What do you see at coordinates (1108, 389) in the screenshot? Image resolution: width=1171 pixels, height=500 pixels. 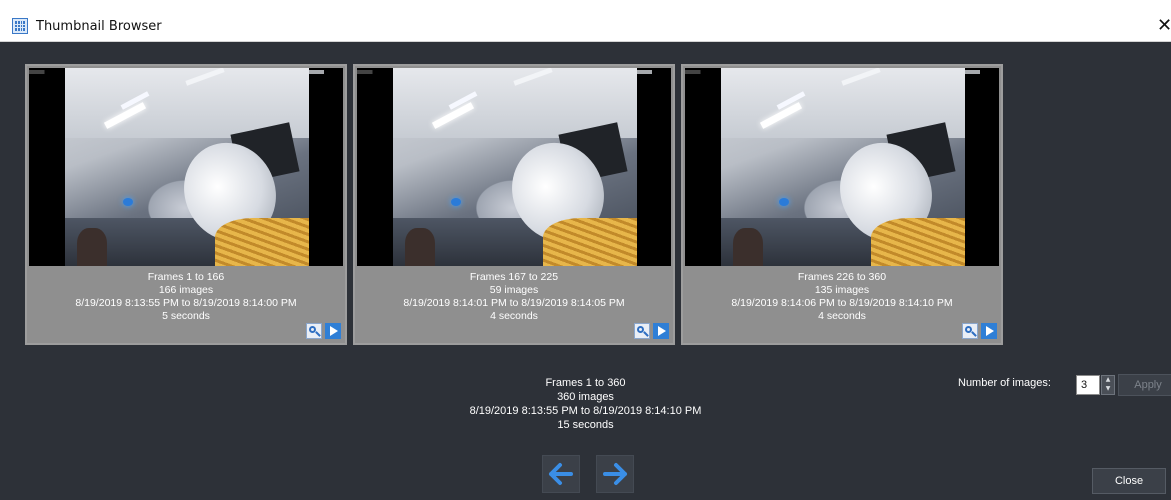 I see `spin-down-icon: ▼` at bounding box center [1108, 389].